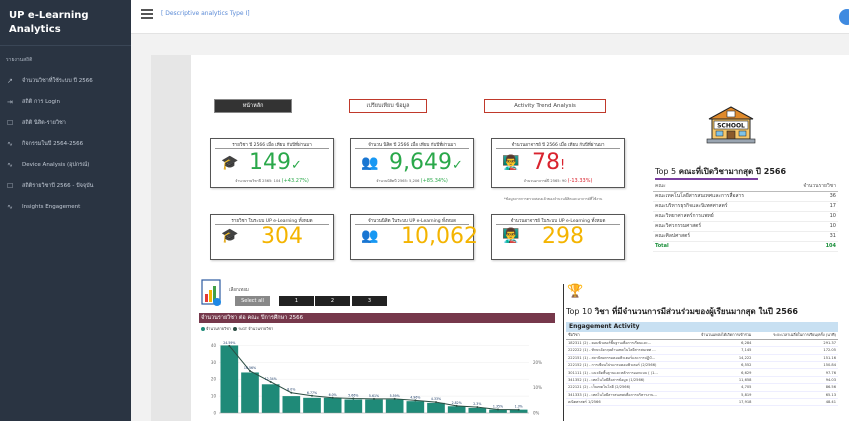 The image size is (849, 421). What do you see at coordinates (719, 216) in the screenshot?
I see `top5-faculty: คณะวิทยาศาสตร์การแพทย์` at bounding box center [719, 216].